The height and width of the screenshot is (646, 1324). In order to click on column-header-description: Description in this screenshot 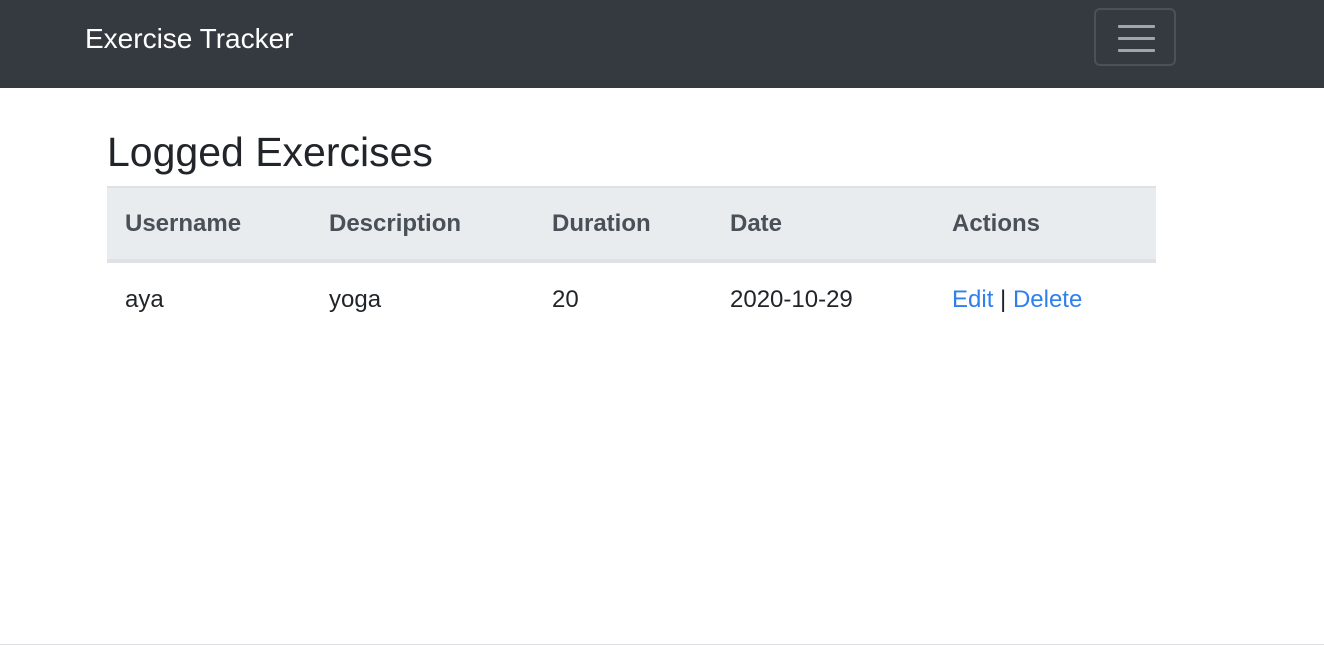, I will do `click(422, 224)`.